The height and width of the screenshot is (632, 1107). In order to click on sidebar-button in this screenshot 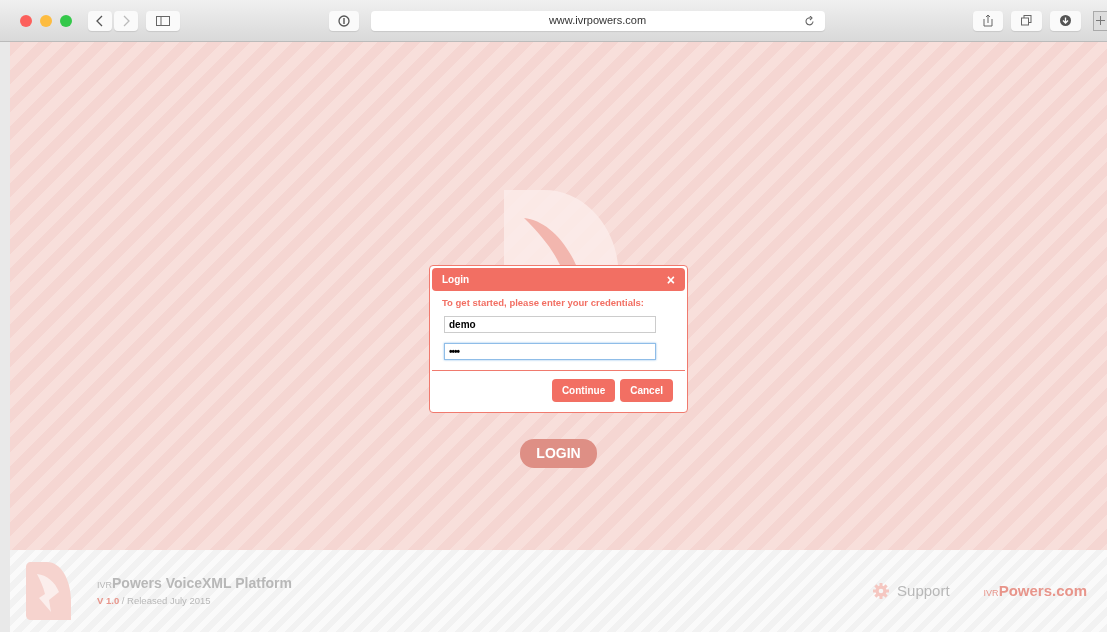, I will do `click(163, 20)`.